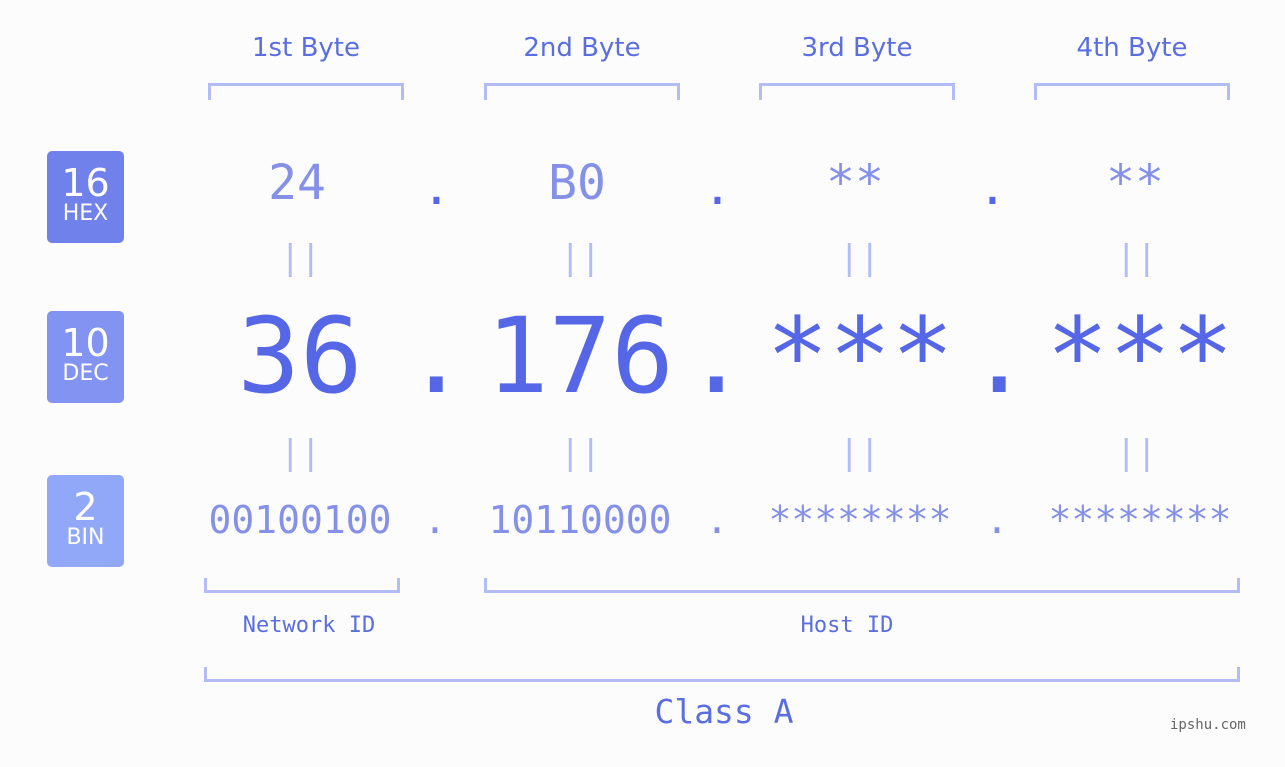 This screenshot has width=1285, height=767. What do you see at coordinates (580, 356) in the screenshot?
I see `dec-byte-2: 176` at bounding box center [580, 356].